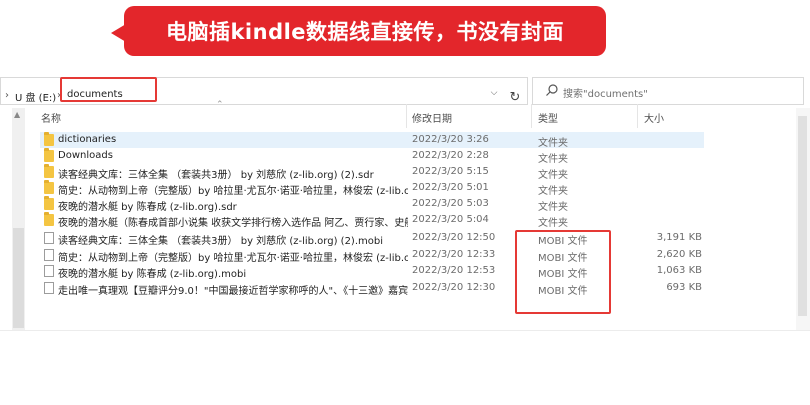 The height and width of the screenshot is (405, 810). Describe the element at coordinates (108, 89) in the screenshot. I see `folder-highlight-box` at that location.